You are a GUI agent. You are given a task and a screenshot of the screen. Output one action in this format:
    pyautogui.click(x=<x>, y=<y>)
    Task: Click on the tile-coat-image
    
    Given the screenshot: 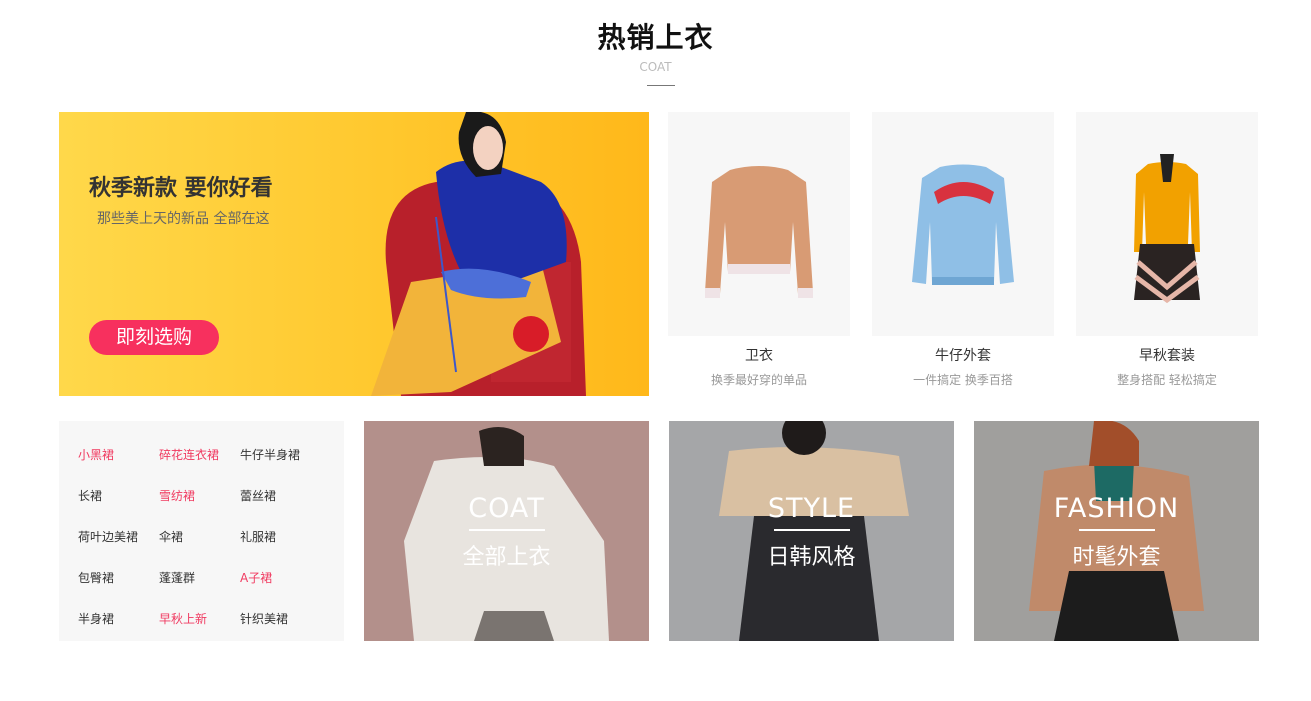 What is the action you would take?
    pyautogui.click(x=506, y=531)
    